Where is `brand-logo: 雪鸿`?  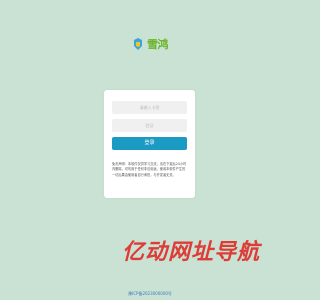 brand-logo: 雪鸿 is located at coordinates (150, 44).